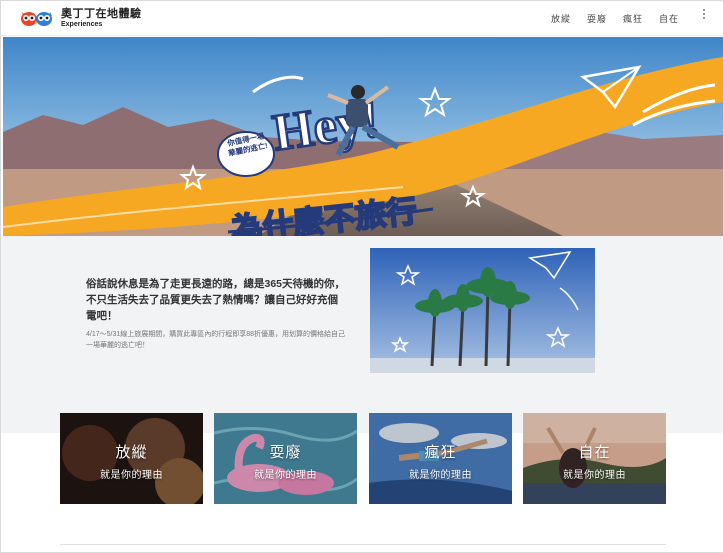 Image resolution: width=724 pixels, height=553 pixels. What do you see at coordinates (594, 452) in the screenshot?
I see `card-free-title: 自在` at bounding box center [594, 452].